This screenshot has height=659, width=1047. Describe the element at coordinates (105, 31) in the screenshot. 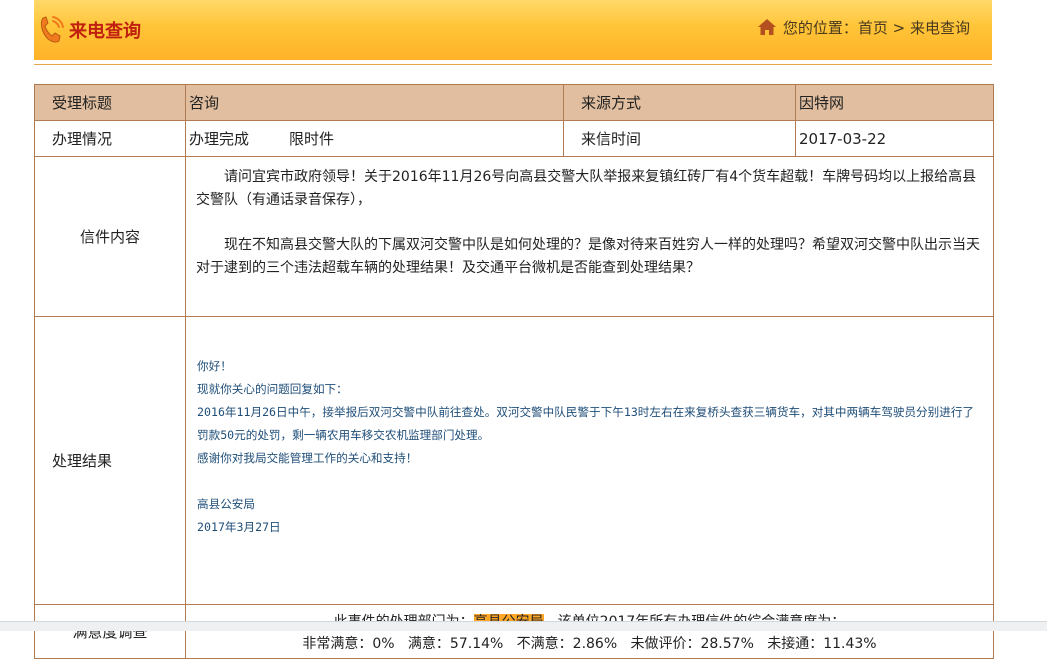

I see `page-title: 来电查询` at that location.